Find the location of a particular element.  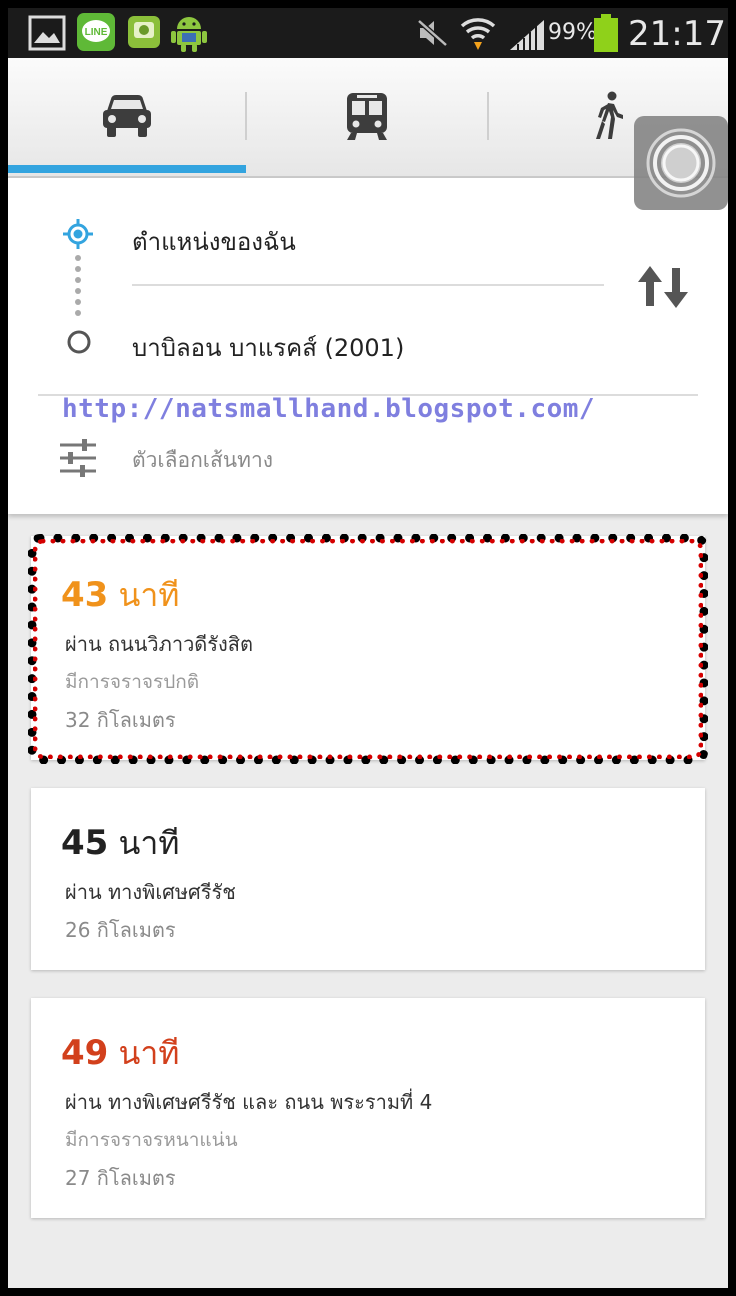

status-time: 21:17 is located at coordinates (677, 34).